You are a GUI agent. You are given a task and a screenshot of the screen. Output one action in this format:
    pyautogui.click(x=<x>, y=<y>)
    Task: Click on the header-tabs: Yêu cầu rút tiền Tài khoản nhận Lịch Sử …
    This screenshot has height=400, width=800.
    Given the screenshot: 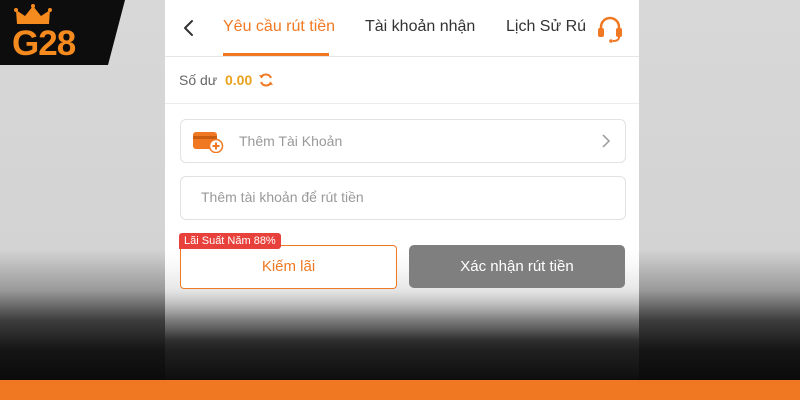 What is the action you would take?
    pyautogui.click(x=402, y=28)
    